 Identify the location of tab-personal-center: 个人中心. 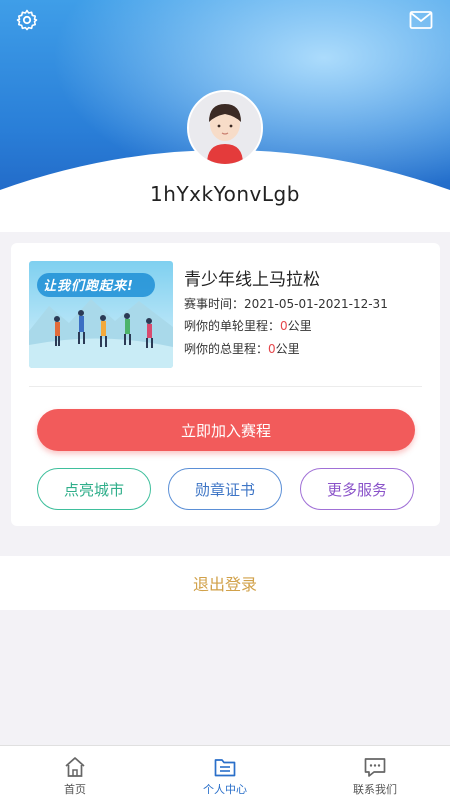
(225, 773).